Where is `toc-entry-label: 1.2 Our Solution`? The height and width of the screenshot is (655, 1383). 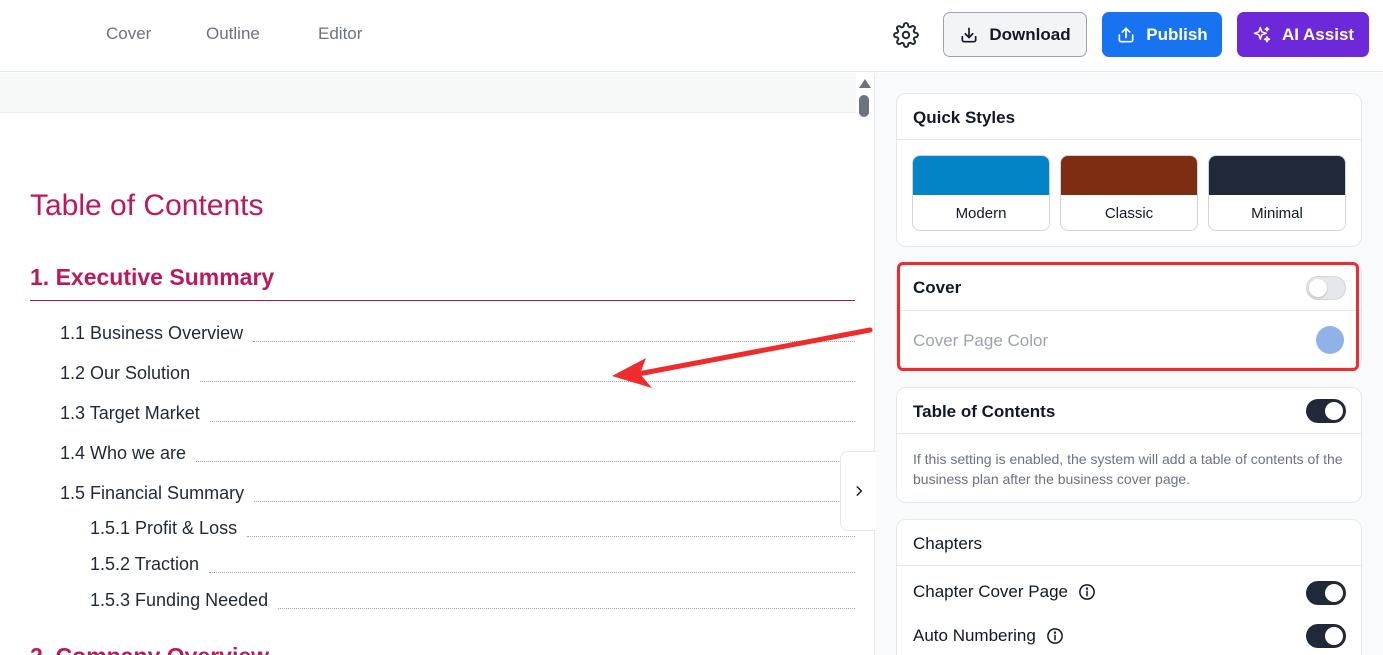 toc-entry-label: 1.2 Our Solution is located at coordinates (125, 373).